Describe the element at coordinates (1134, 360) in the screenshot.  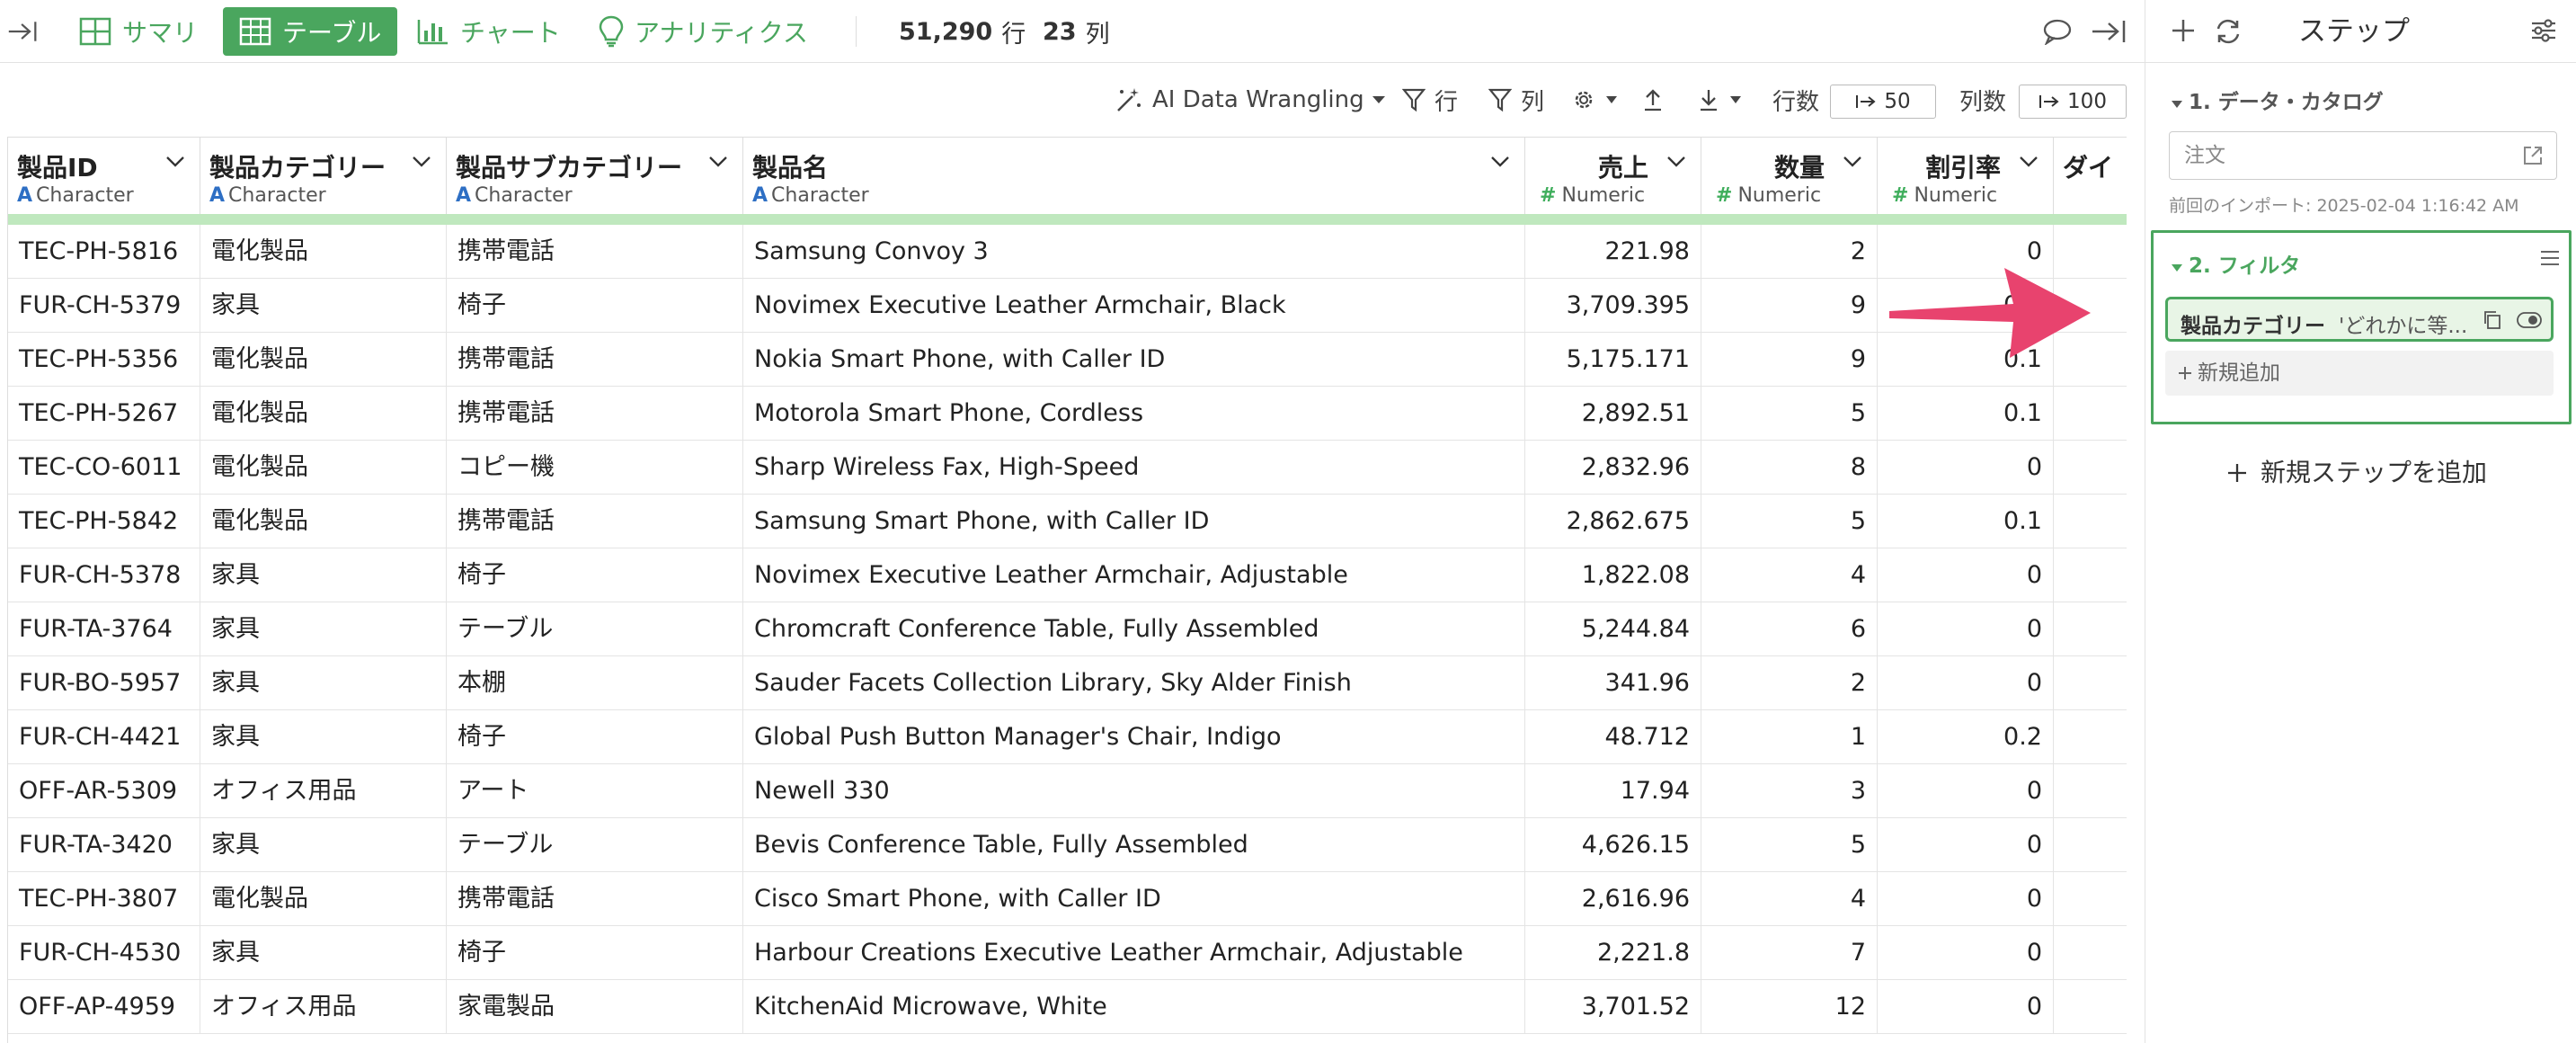
I see `table-cell: Nokia Smart Phone, with Caller ID` at that location.